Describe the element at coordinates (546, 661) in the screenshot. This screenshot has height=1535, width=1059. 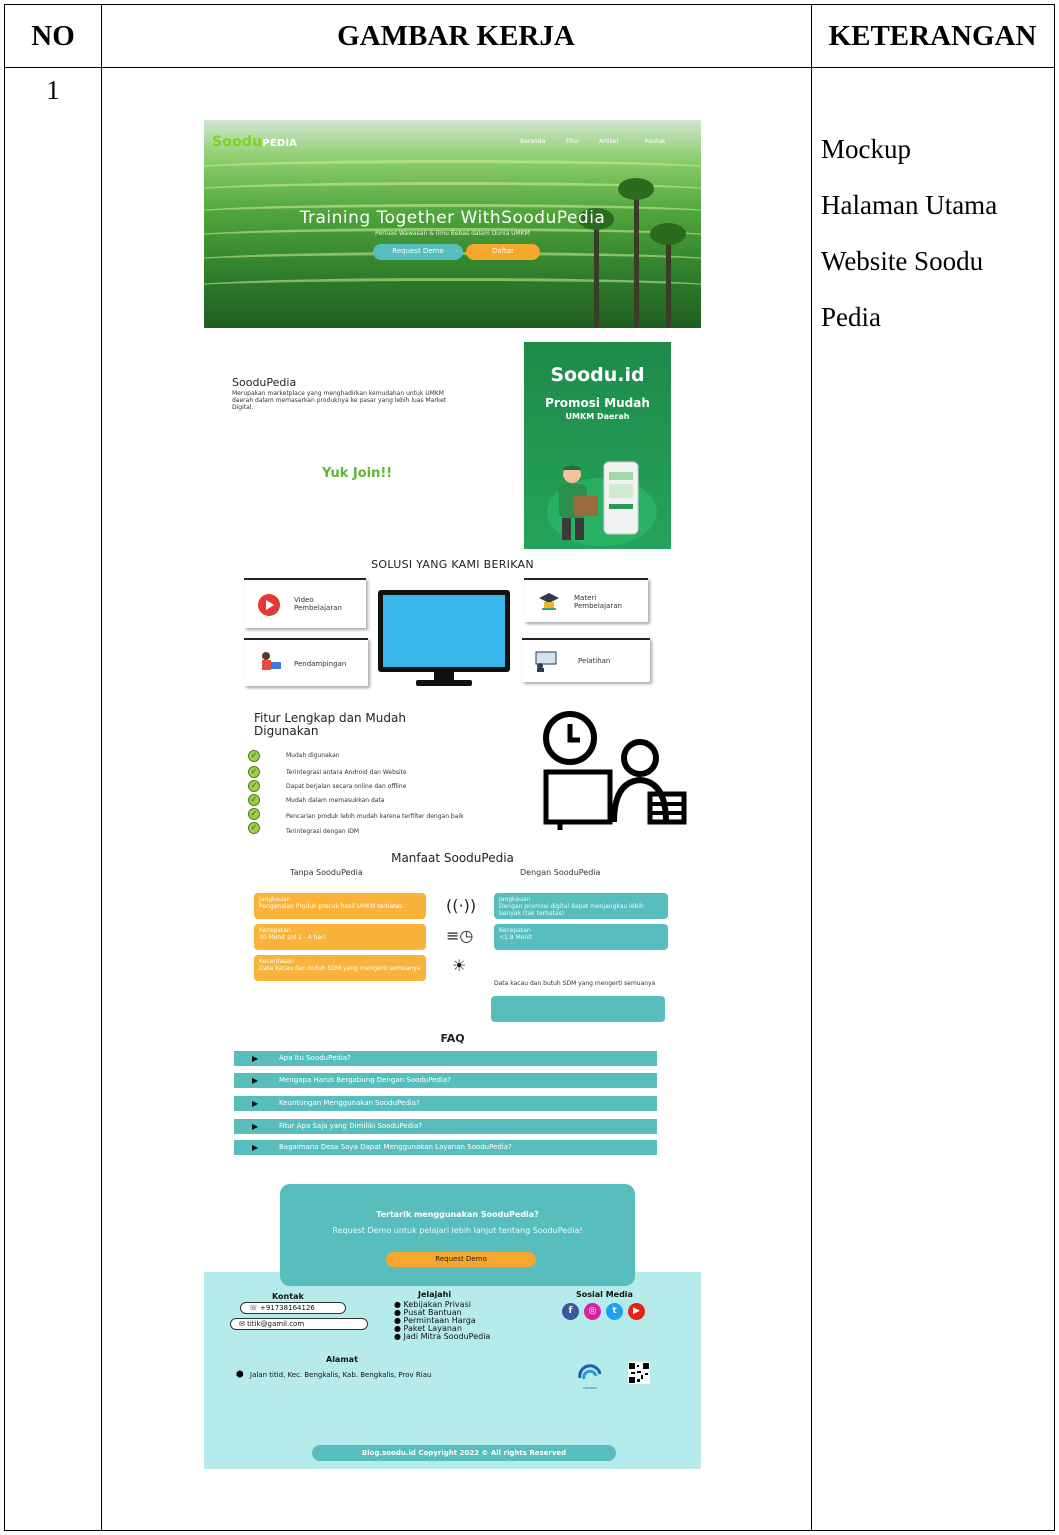
I see `training-icon` at that location.